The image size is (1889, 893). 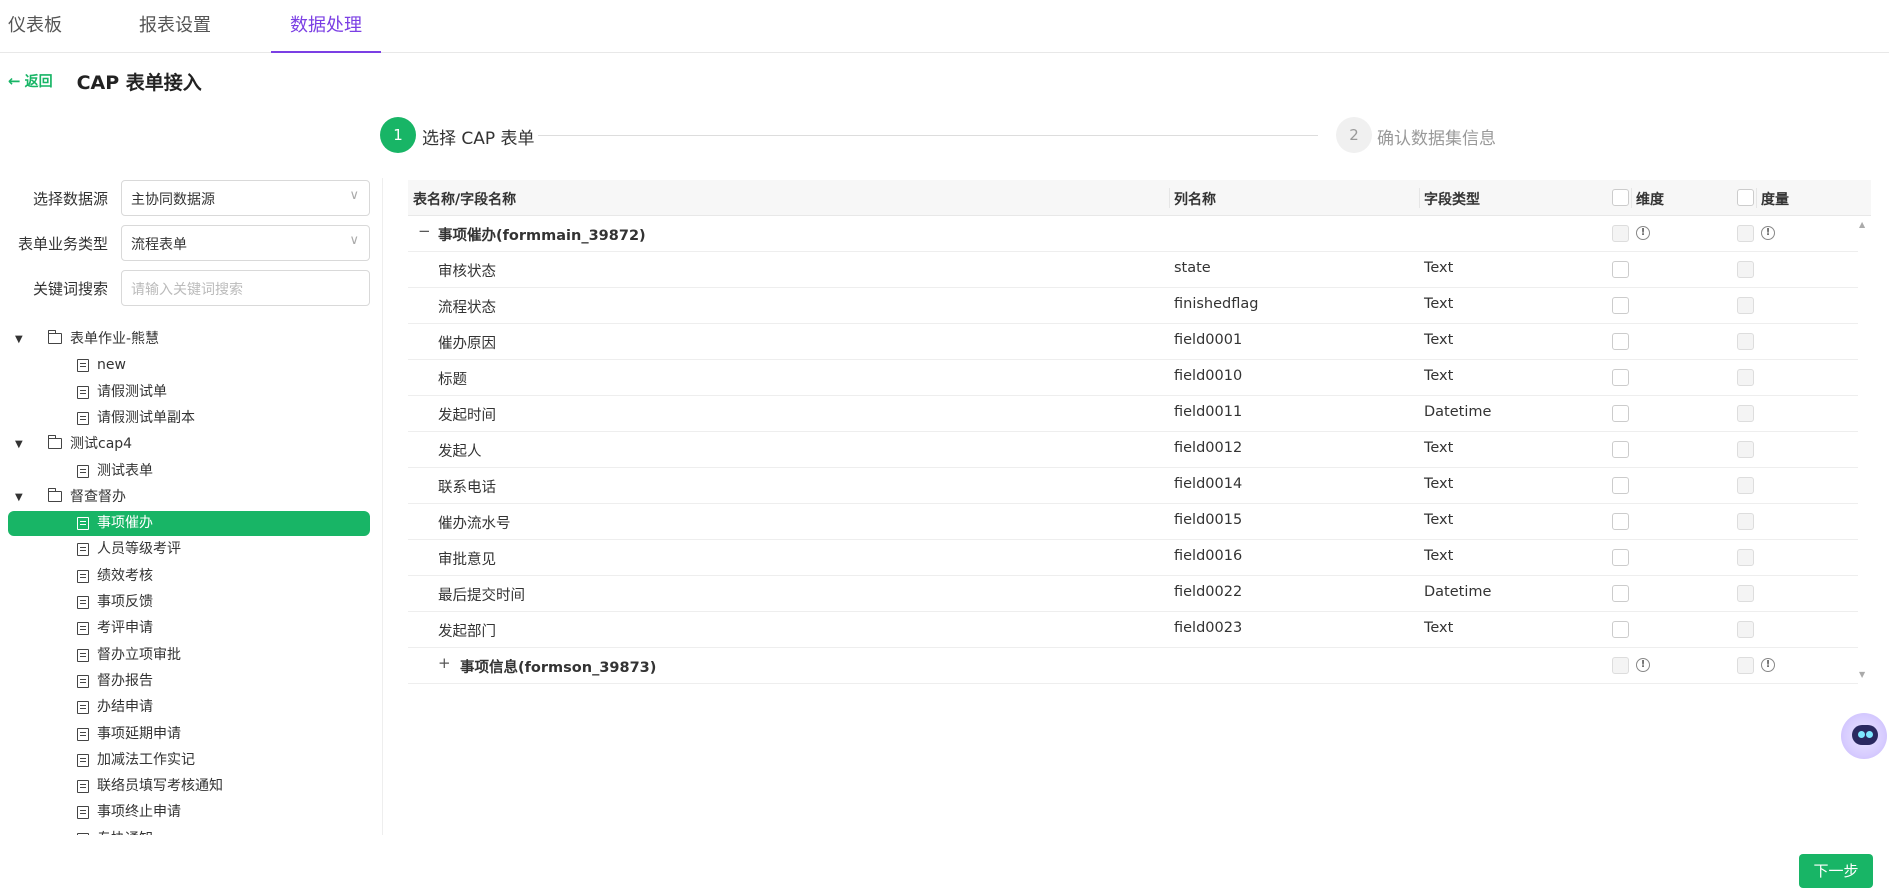 I want to click on header-measure: 度量, so click(x=1772, y=198).